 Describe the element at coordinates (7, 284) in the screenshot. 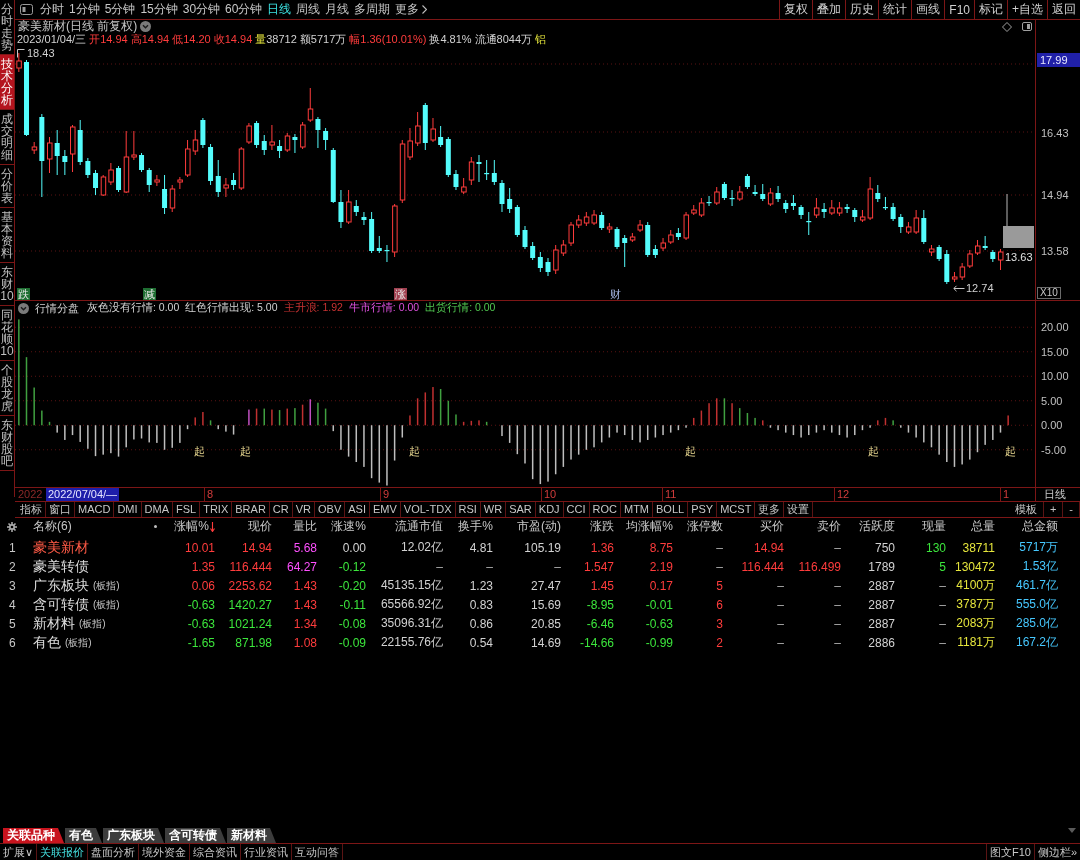

I see `side-tab: 东财10` at that location.